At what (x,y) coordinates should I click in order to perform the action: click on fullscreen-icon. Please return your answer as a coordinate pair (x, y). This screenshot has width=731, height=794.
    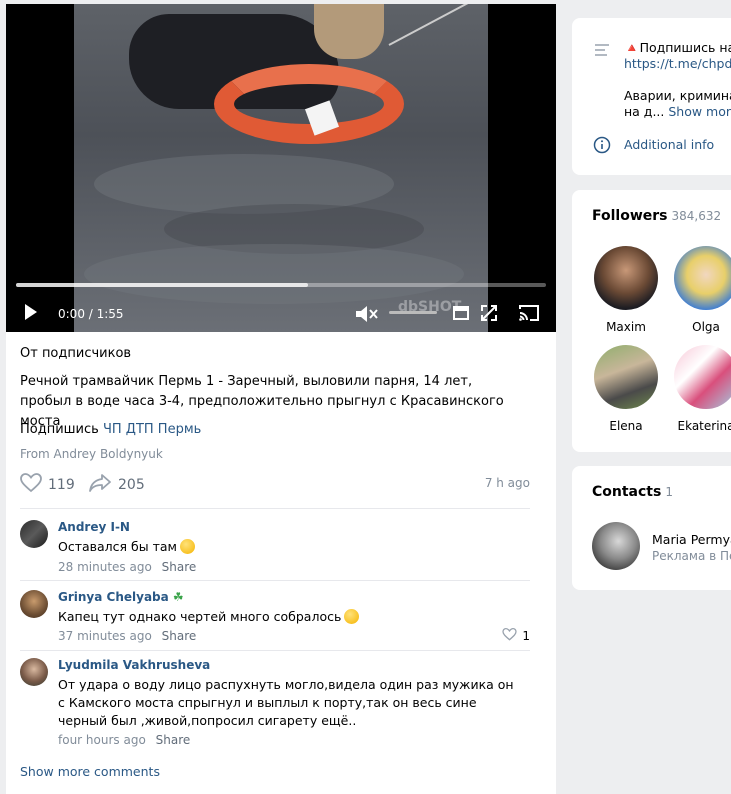
    Looking at the image, I should click on (489, 314).